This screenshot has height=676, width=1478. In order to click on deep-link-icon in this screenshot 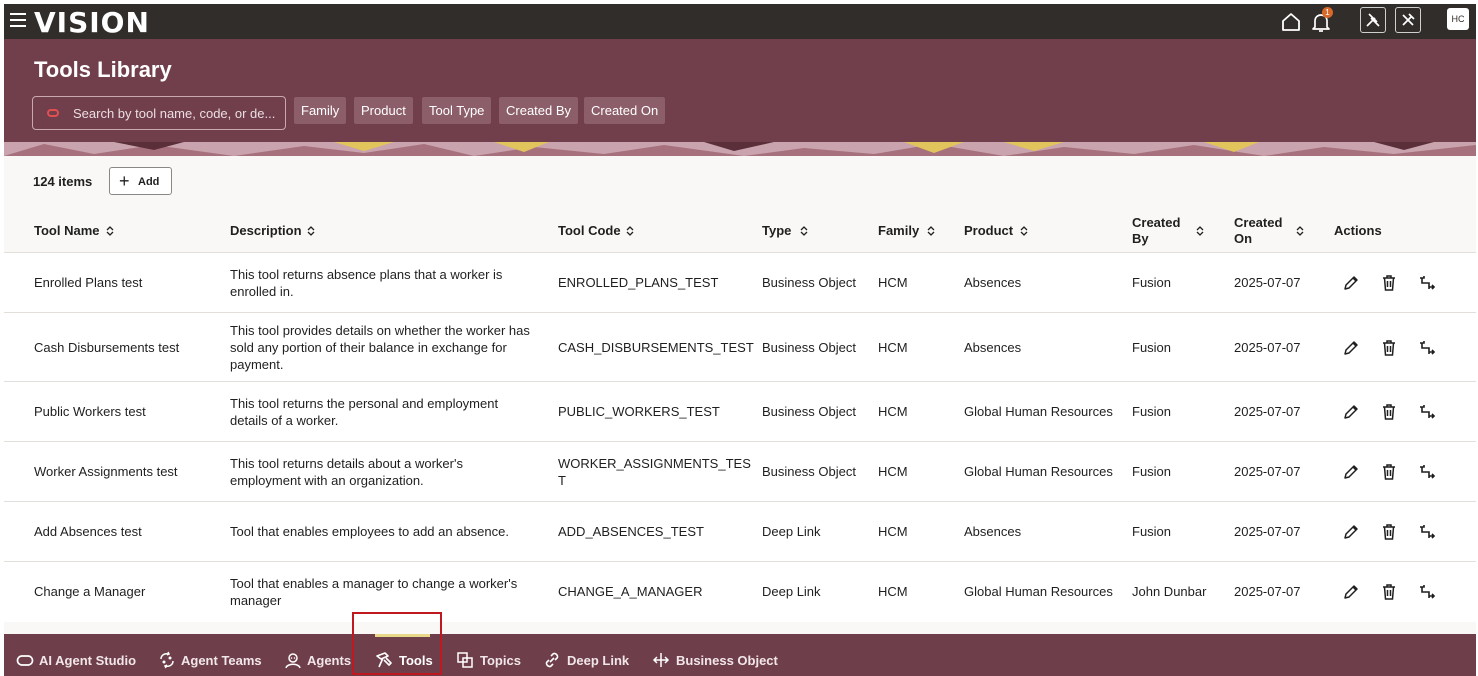, I will do `click(552, 660)`.